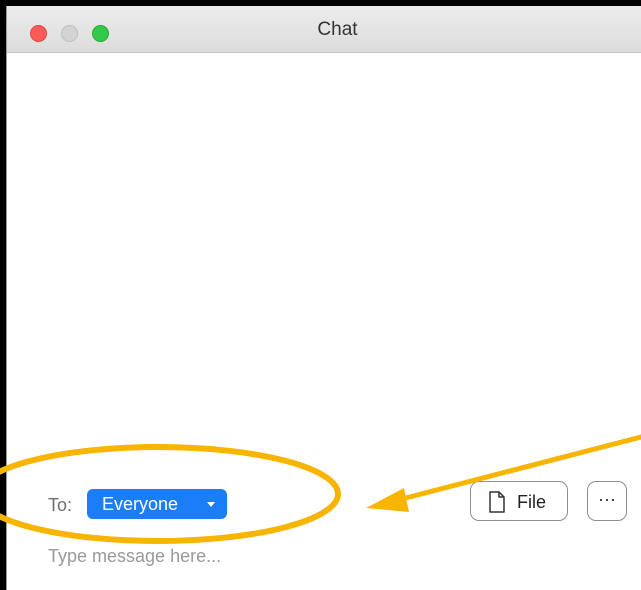  Describe the element at coordinates (497, 504) in the screenshot. I see `document-icon` at that location.